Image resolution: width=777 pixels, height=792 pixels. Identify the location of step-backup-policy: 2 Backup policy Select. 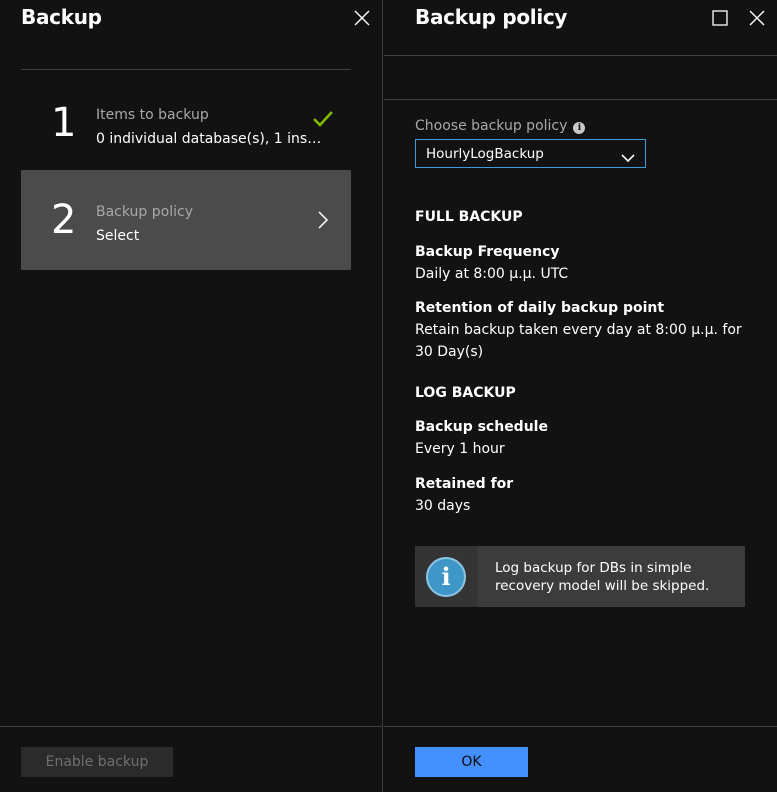
(186, 220).